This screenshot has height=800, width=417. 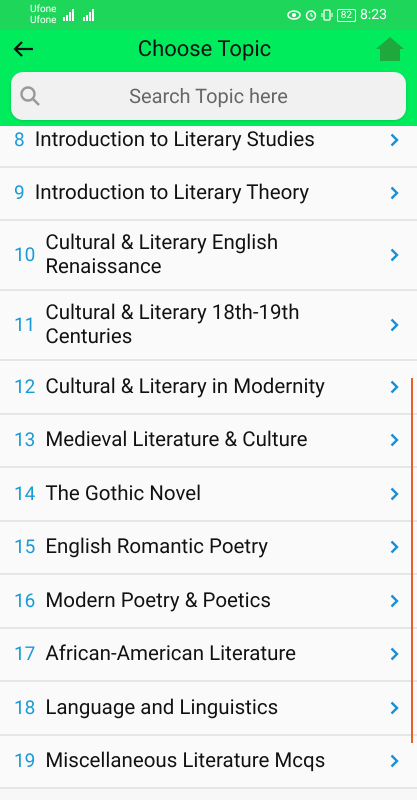 What do you see at coordinates (326, 15) in the screenshot?
I see `vibrate-icon` at bounding box center [326, 15].